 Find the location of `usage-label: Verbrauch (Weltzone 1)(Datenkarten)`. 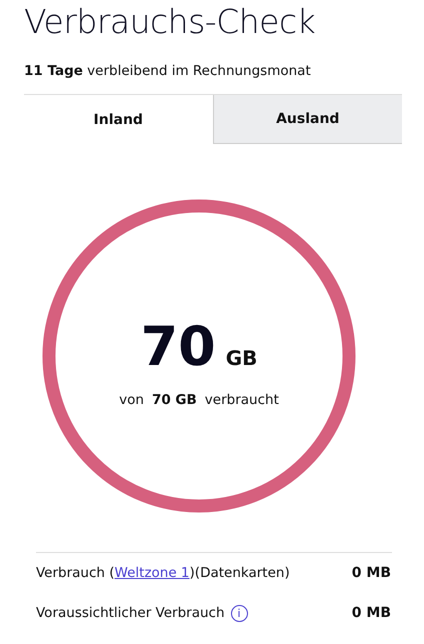

usage-label: Verbrauch (Weltzone 1)(Datenkarten) is located at coordinates (163, 573).